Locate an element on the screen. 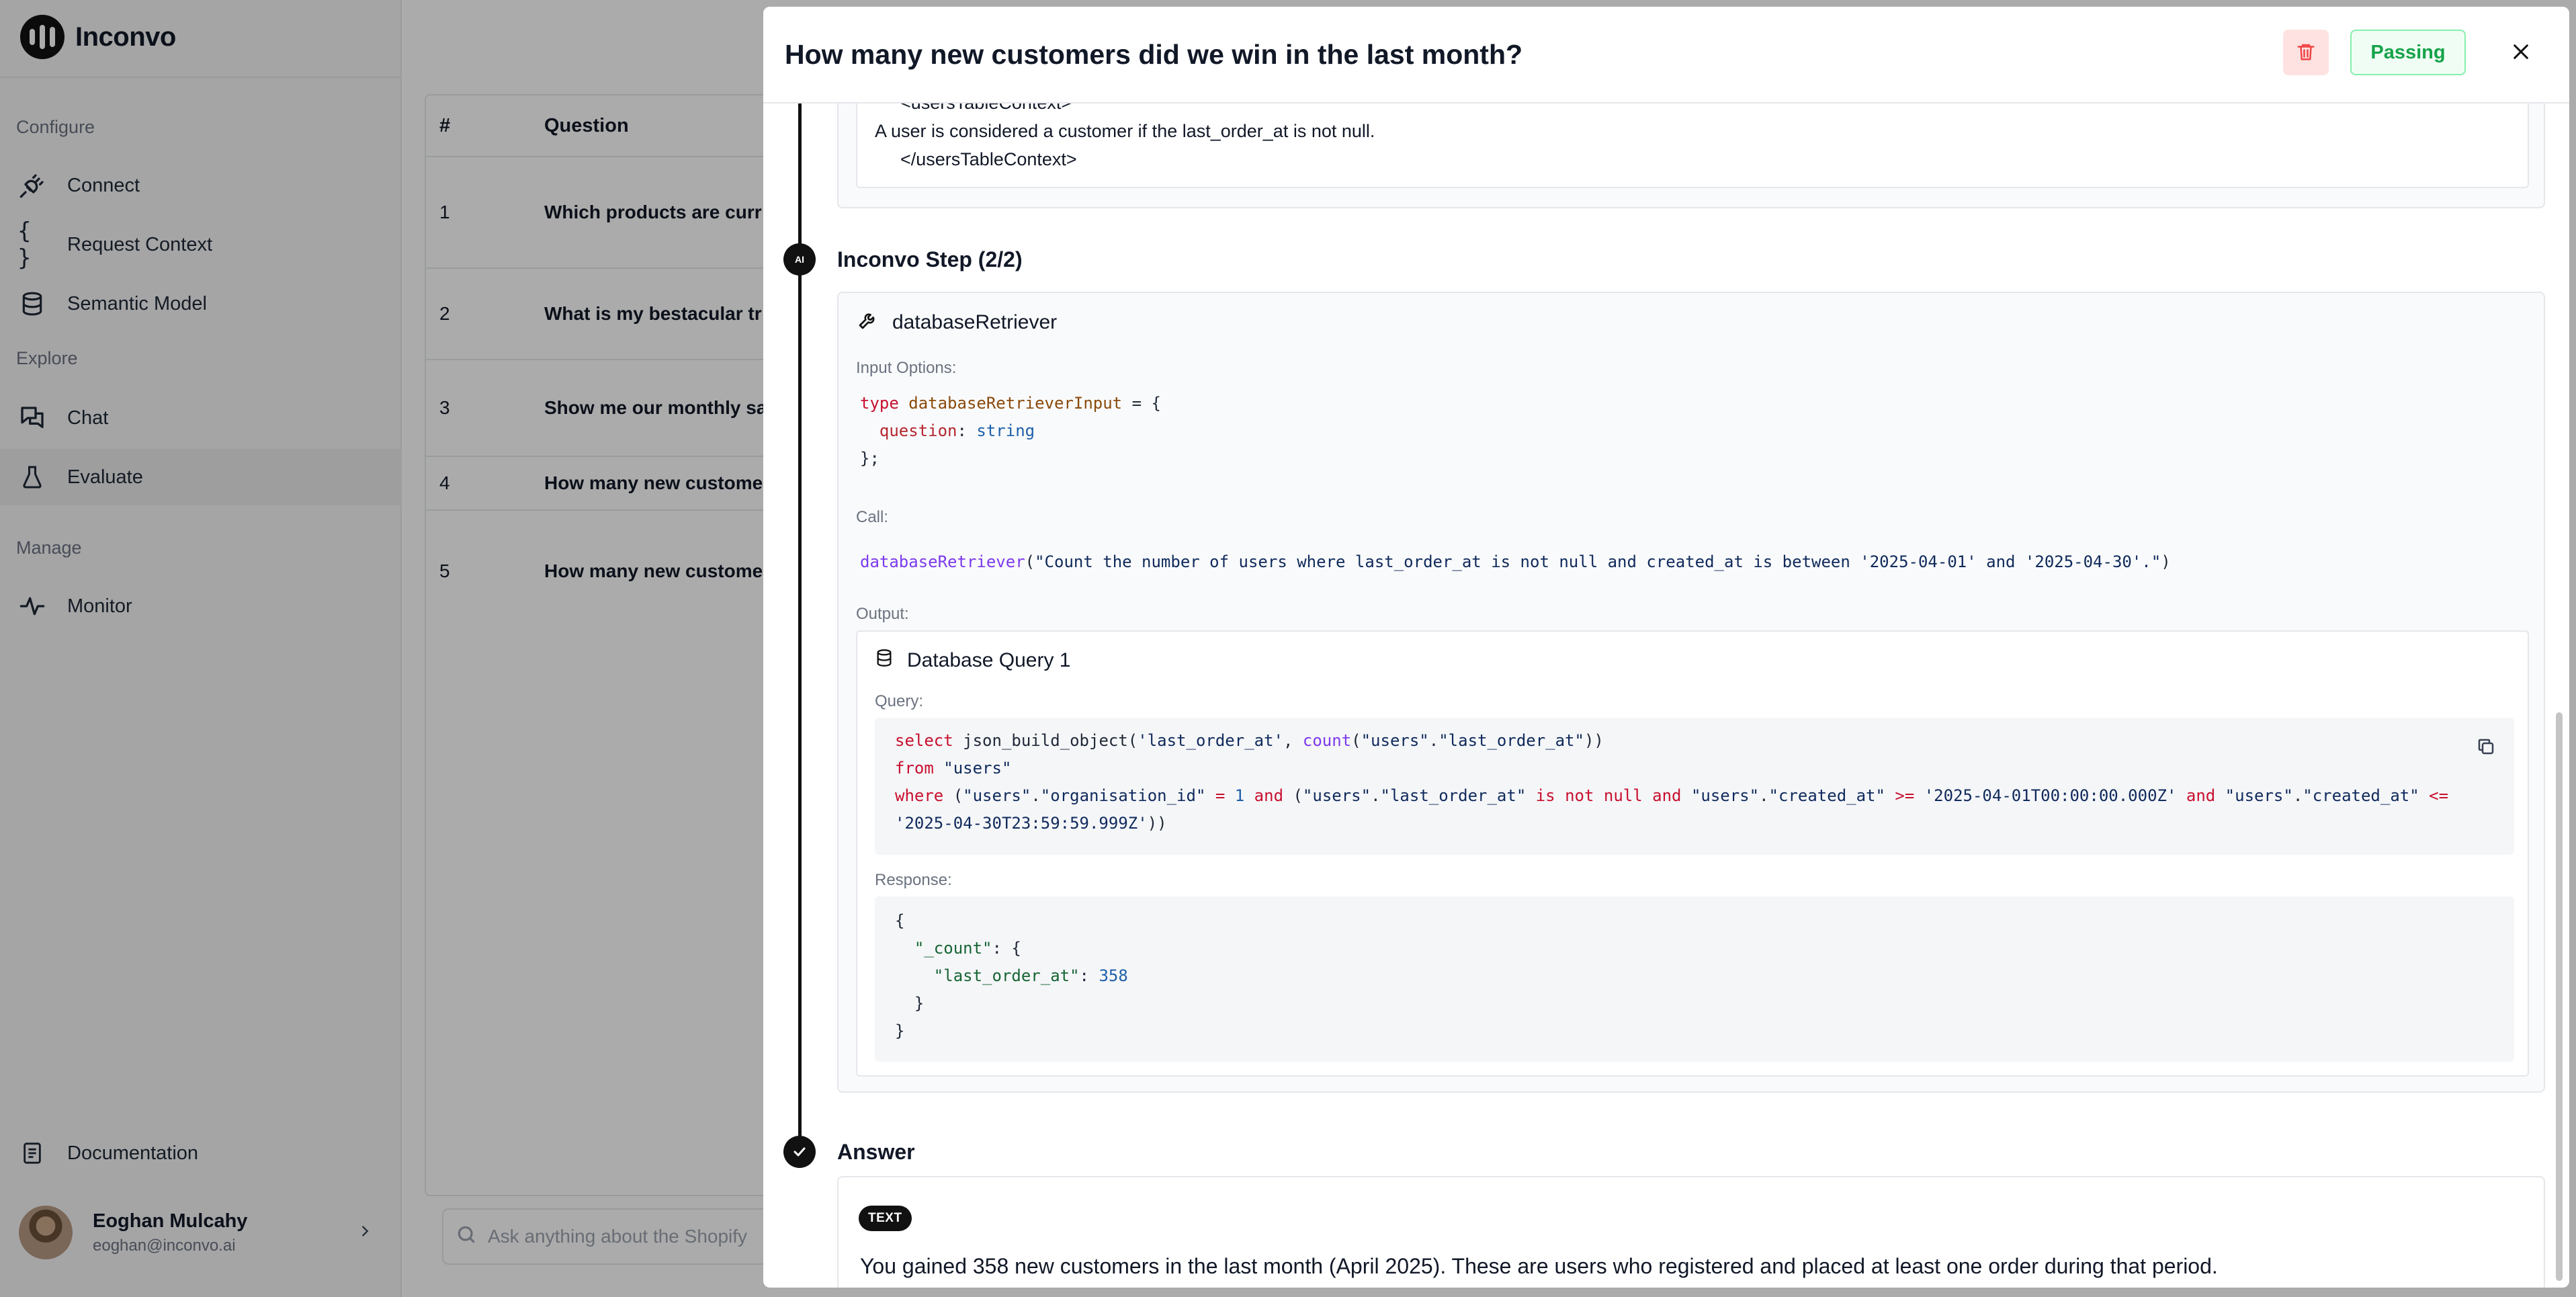  tool-name-row: databaseRetriever is located at coordinates (957, 322).